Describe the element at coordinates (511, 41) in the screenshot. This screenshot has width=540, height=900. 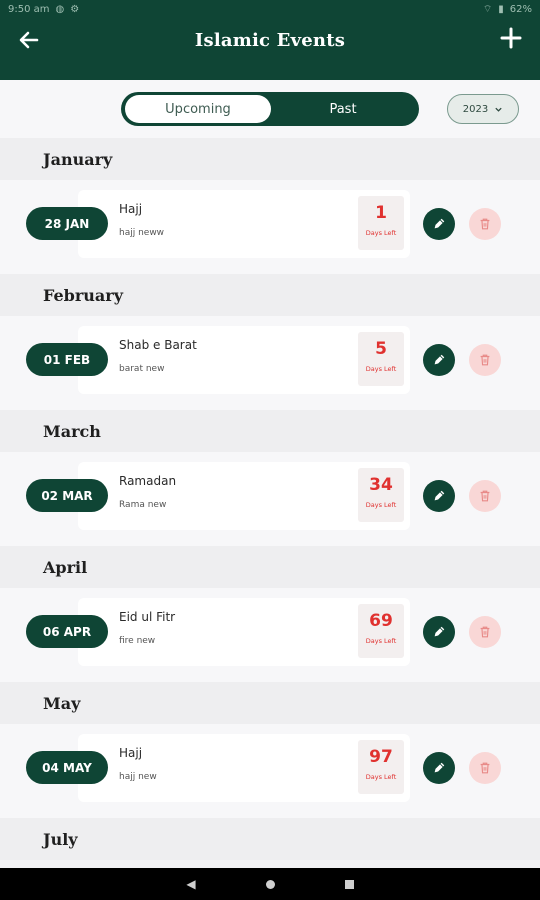
I see `plus-icon` at that location.